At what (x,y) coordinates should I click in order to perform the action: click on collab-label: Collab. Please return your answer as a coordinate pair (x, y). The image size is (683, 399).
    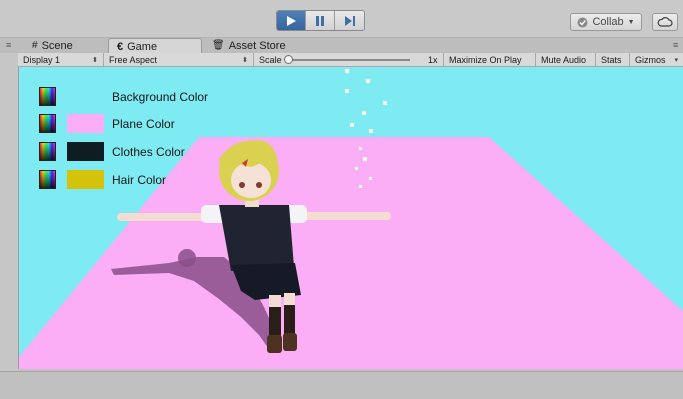
    Looking at the image, I should click on (608, 22).